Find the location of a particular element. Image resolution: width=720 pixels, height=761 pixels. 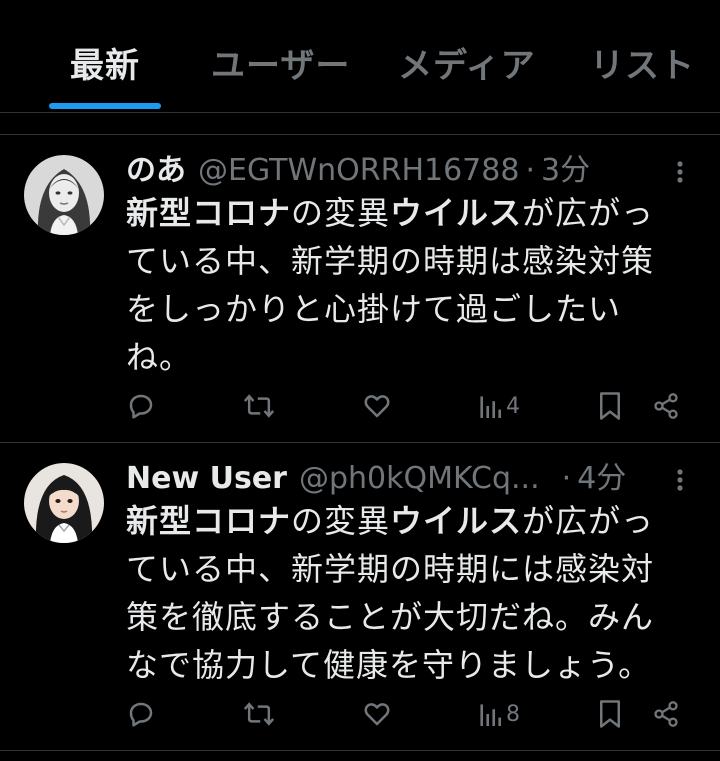

display-name: New User is located at coordinates (206, 479).